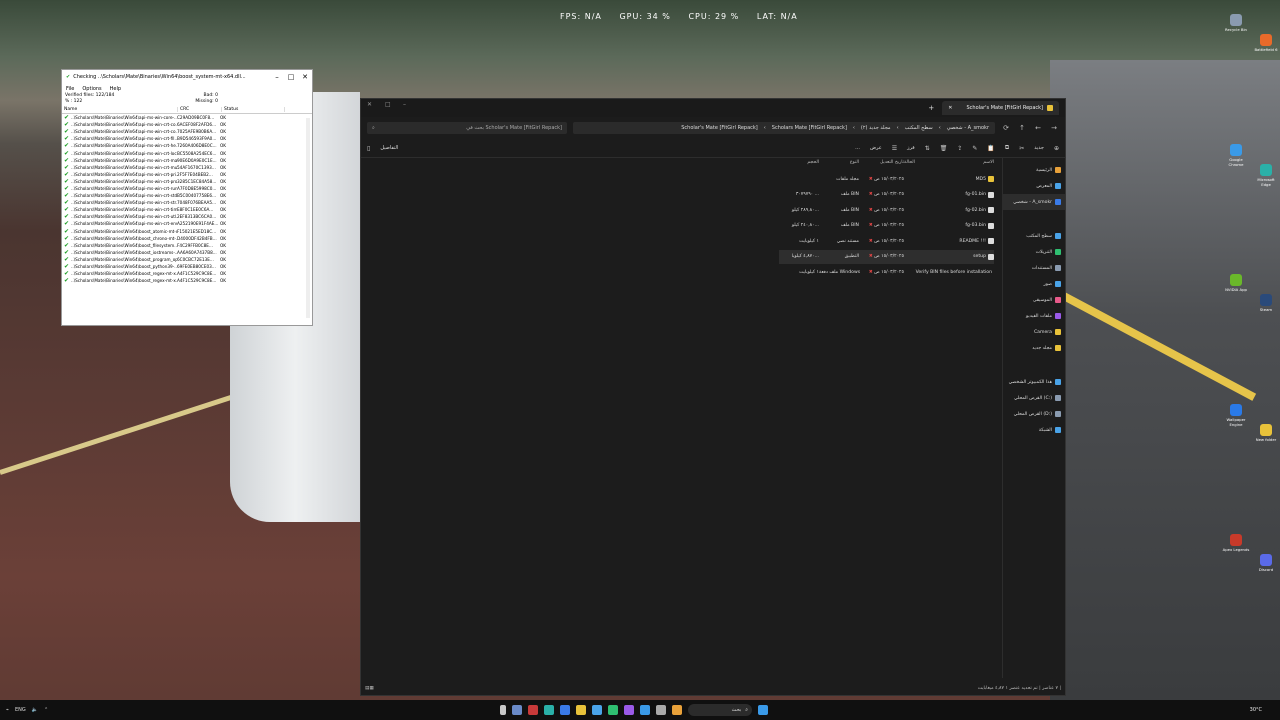 This screenshot has width=1280, height=720. What do you see at coordinates (1034, 382) in the screenshot?
I see `sidebar-item: هذا الكمبيوتر الشخصي` at bounding box center [1034, 382].